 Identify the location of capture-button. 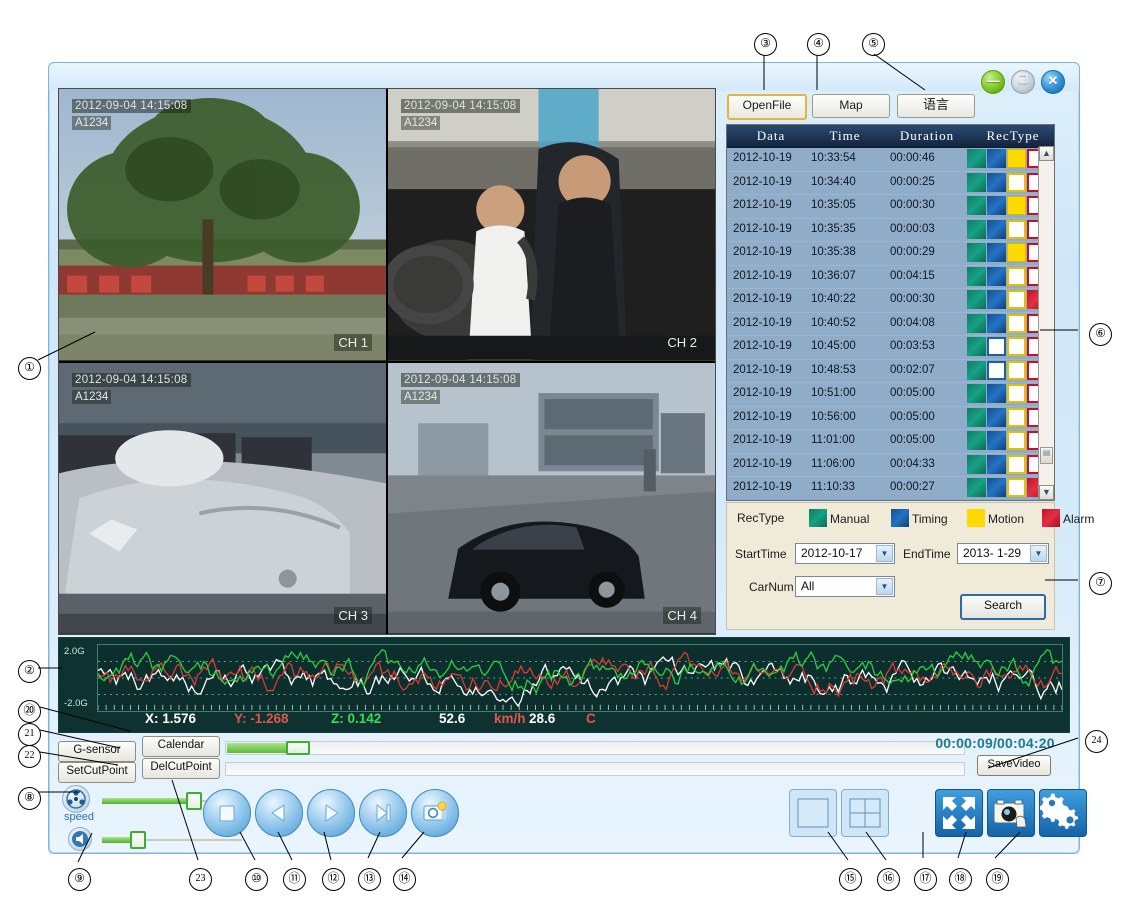
(1011, 813).